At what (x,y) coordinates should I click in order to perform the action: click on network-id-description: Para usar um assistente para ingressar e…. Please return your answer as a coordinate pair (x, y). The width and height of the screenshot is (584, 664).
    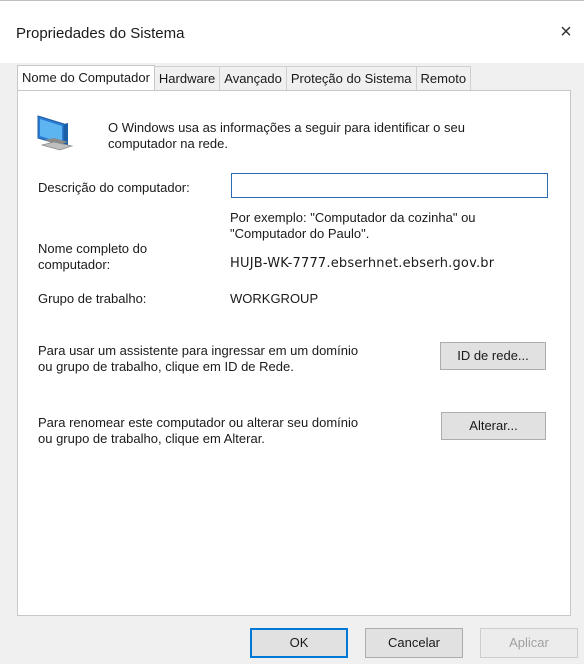
    Looking at the image, I should click on (198, 358).